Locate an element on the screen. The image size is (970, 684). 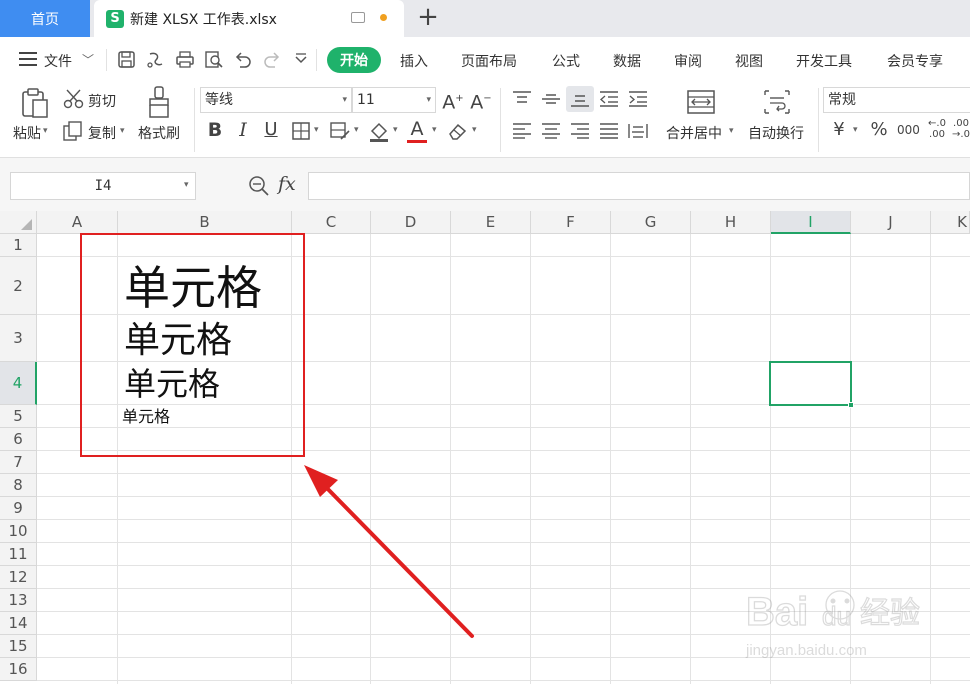
fill-color-icon is located at coordinates (379, 131).